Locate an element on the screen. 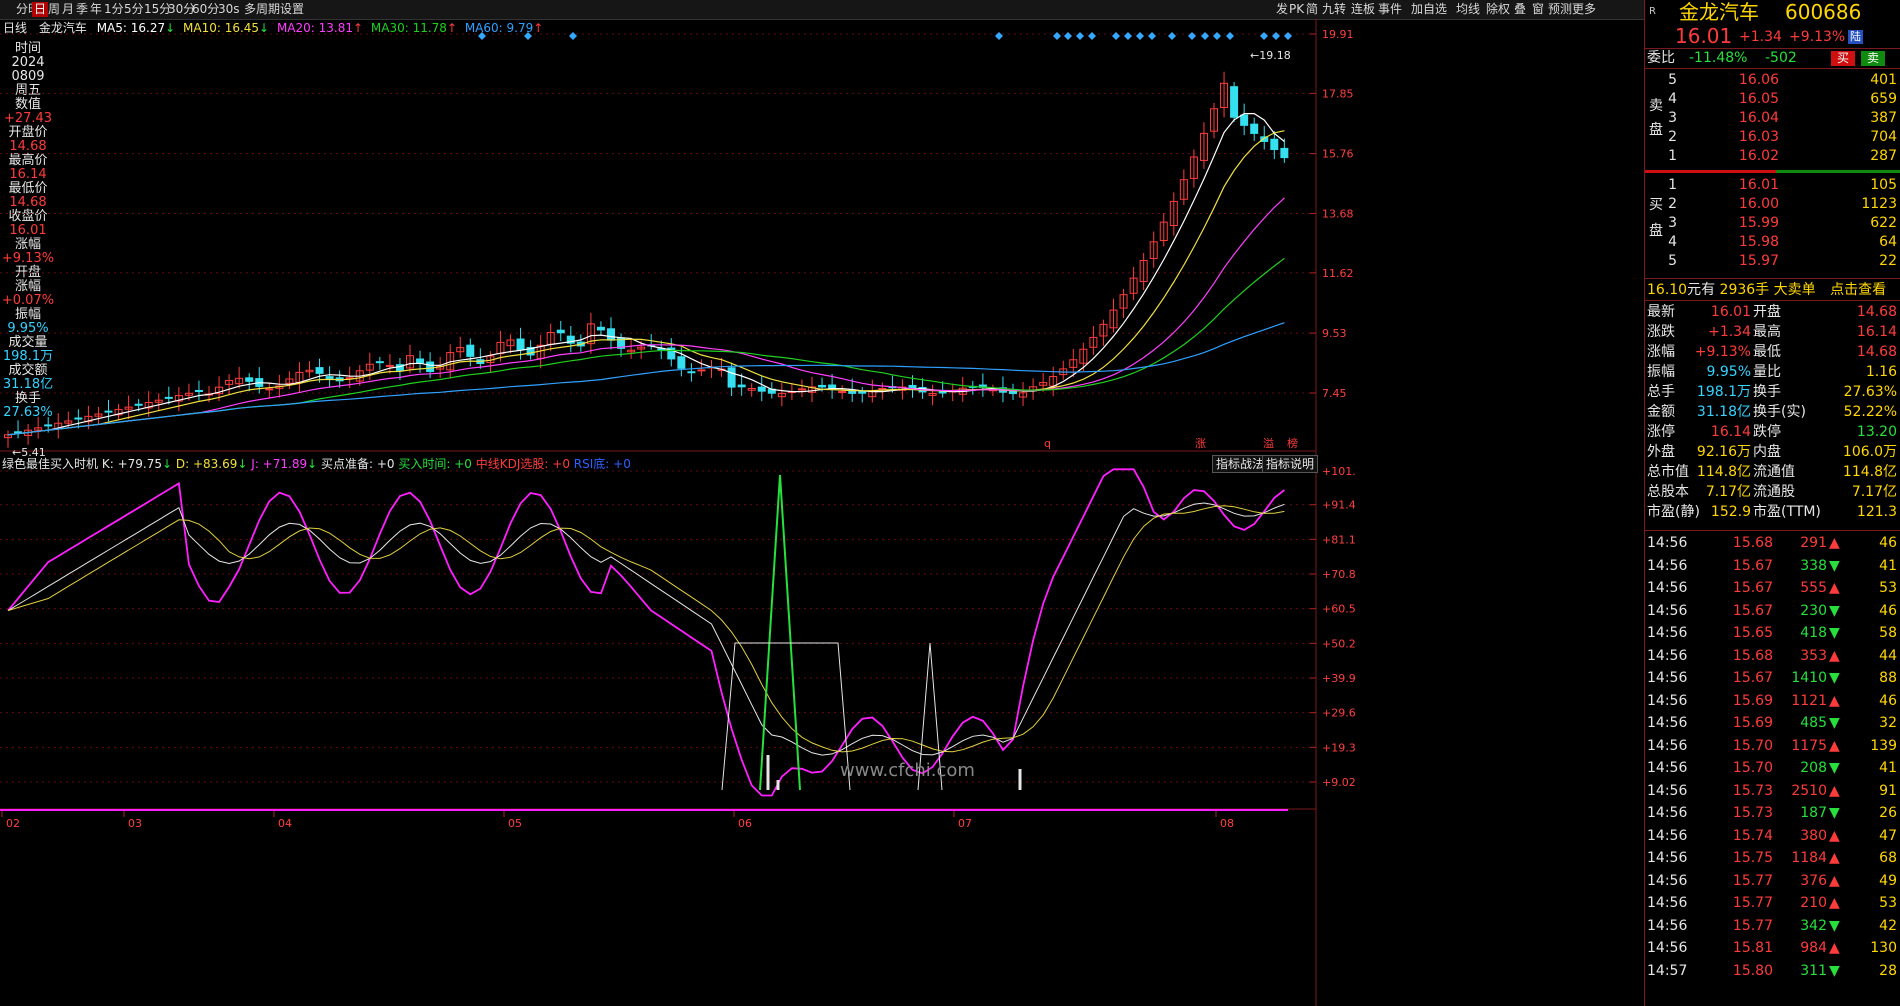  quote-label: 跌停 is located at coordinates (1767, 432).